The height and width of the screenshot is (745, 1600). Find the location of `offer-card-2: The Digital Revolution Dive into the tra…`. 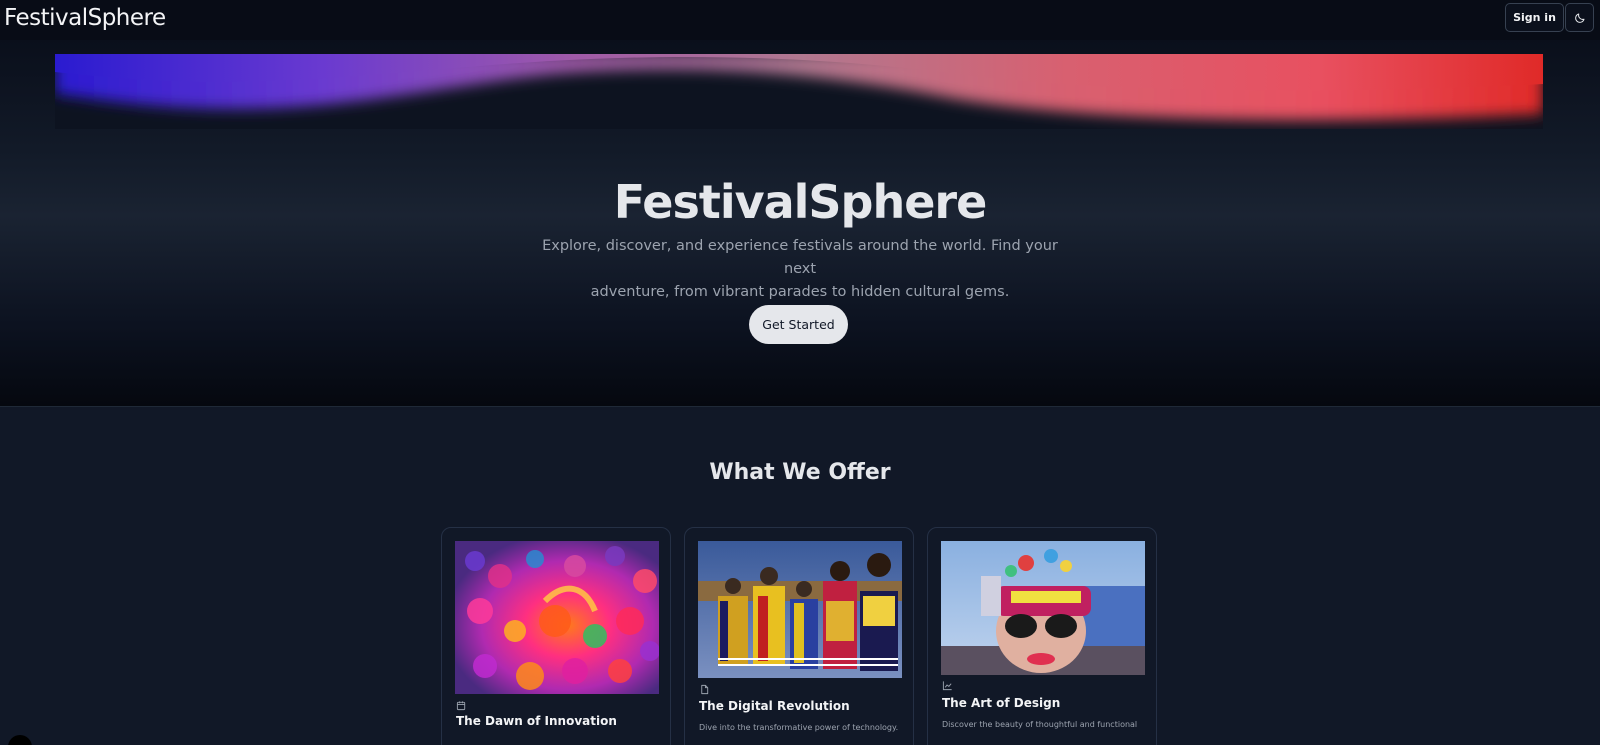

offer-card-2: The Digital Revolution Dive into the tra… is located at coordinates (799, 636).